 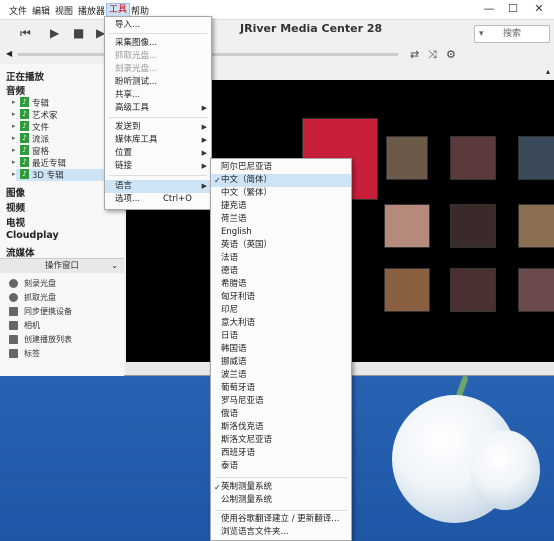 I want to click on menu-player: 播放器, so click(x=91, y=10).